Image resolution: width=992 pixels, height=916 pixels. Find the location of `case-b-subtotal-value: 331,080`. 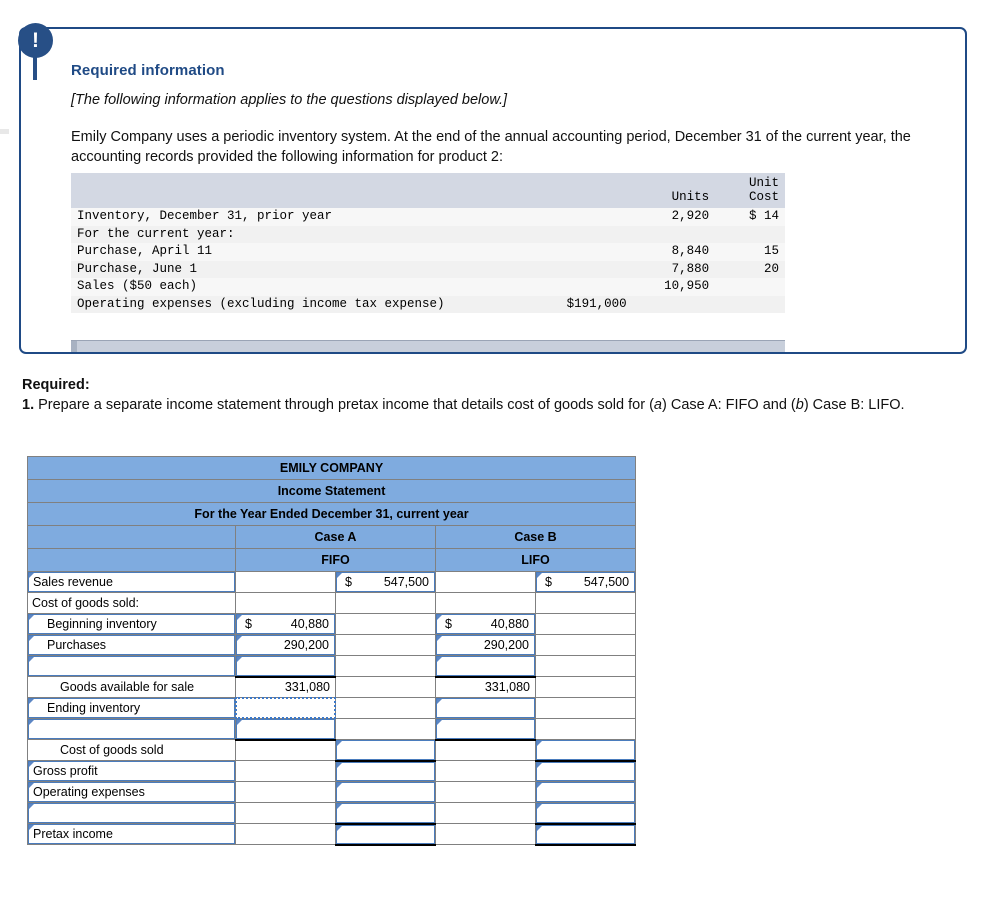

case-b-subtotal-value: 331,080 is located at coordinates (507, 687).